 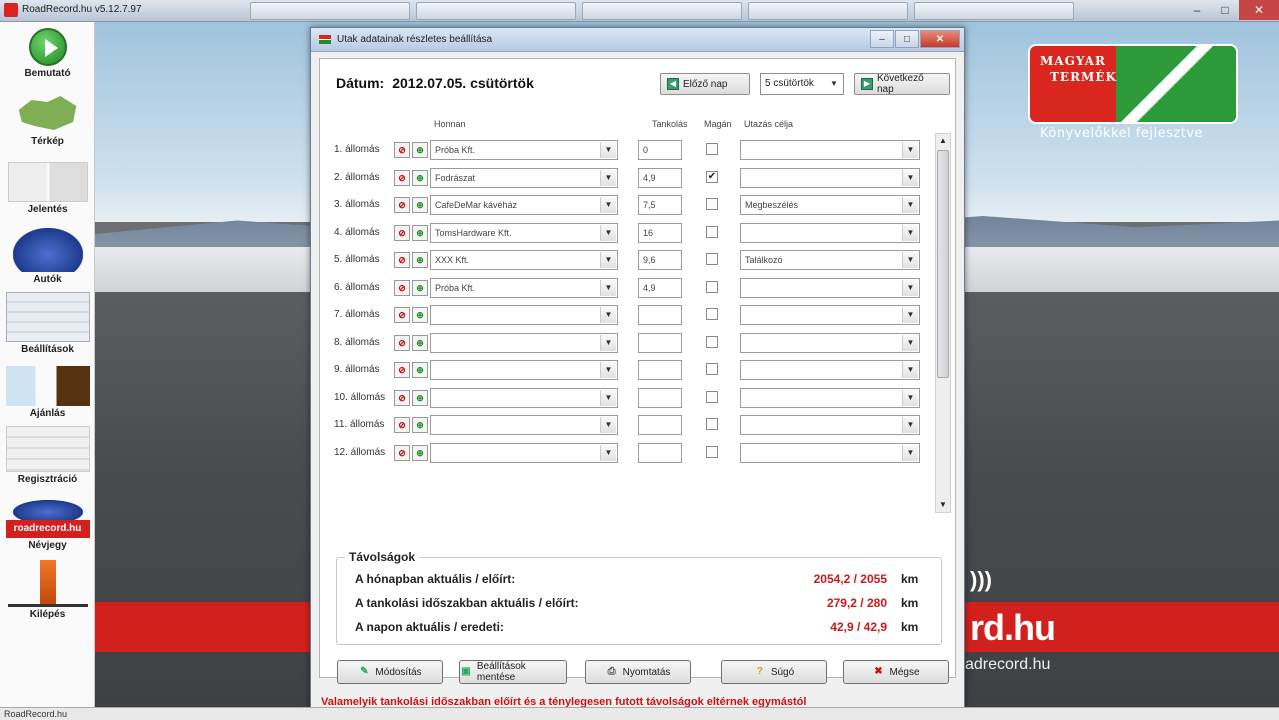 What do you see at coordinates (524, 205) in the screenshot?
I see `partner-select: CafeDeMar kávéház ▼` at bounding box center [524, 205].